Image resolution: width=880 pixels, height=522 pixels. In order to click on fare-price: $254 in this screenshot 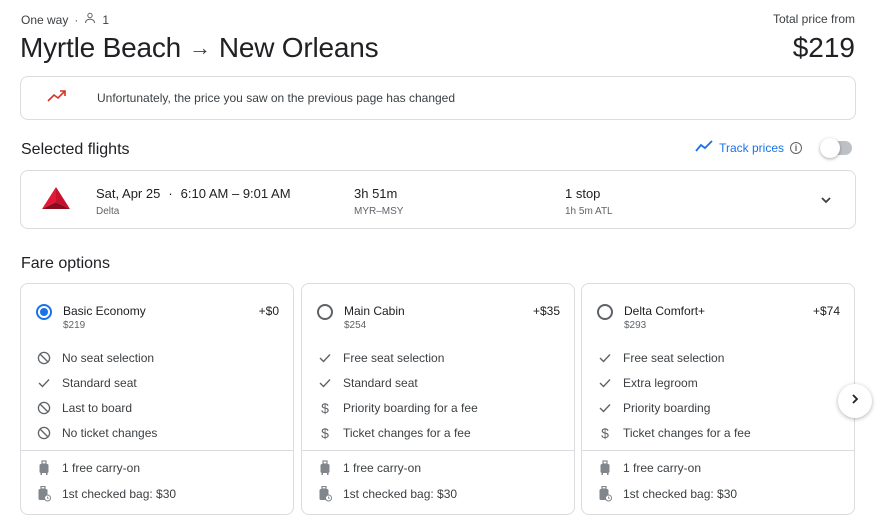, I will do `click(355, 325)`.